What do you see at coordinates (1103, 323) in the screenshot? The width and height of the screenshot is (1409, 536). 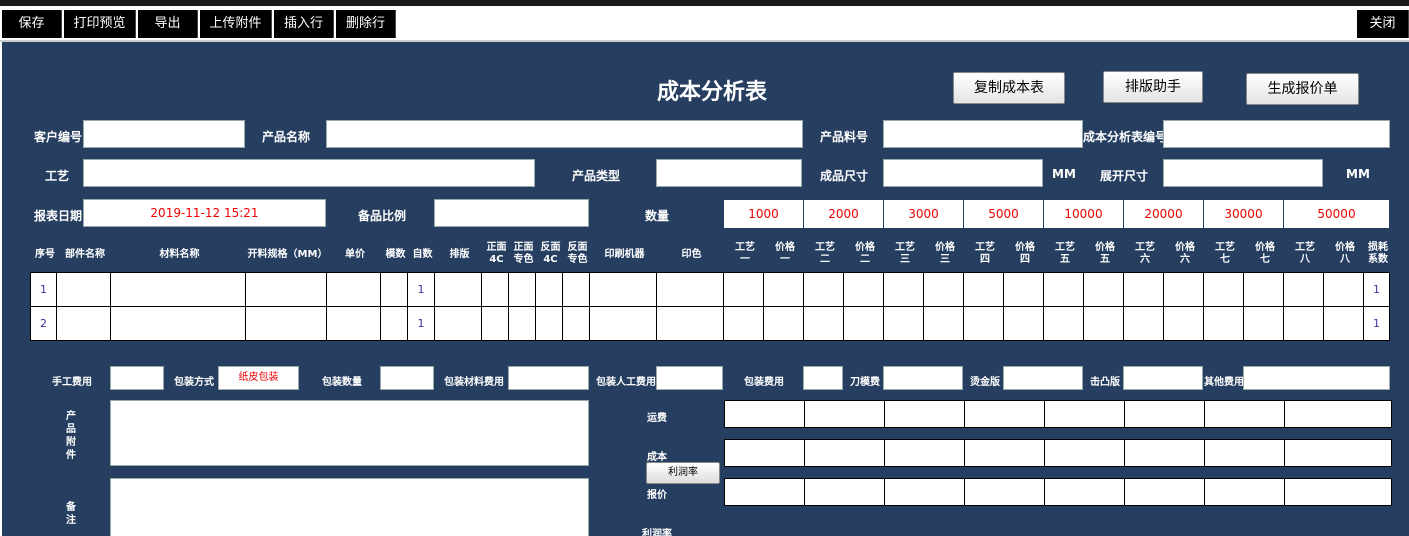 I see `row2-price5` at bounding box center [1103, 323].